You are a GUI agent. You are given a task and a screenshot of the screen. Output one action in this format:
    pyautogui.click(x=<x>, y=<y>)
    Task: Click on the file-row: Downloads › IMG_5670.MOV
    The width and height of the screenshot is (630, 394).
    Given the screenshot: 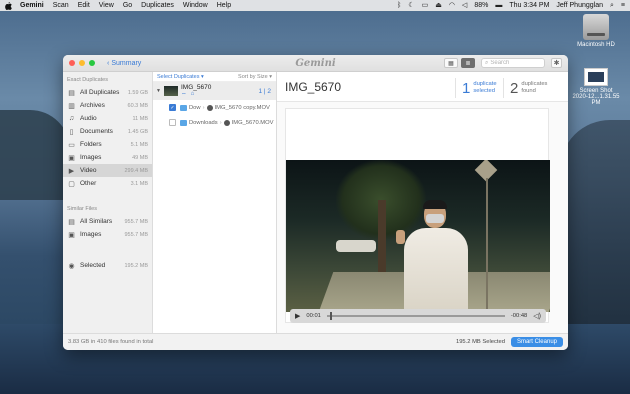 What is the action you would take?
    pyautogui.click(x=214, y=122)
    